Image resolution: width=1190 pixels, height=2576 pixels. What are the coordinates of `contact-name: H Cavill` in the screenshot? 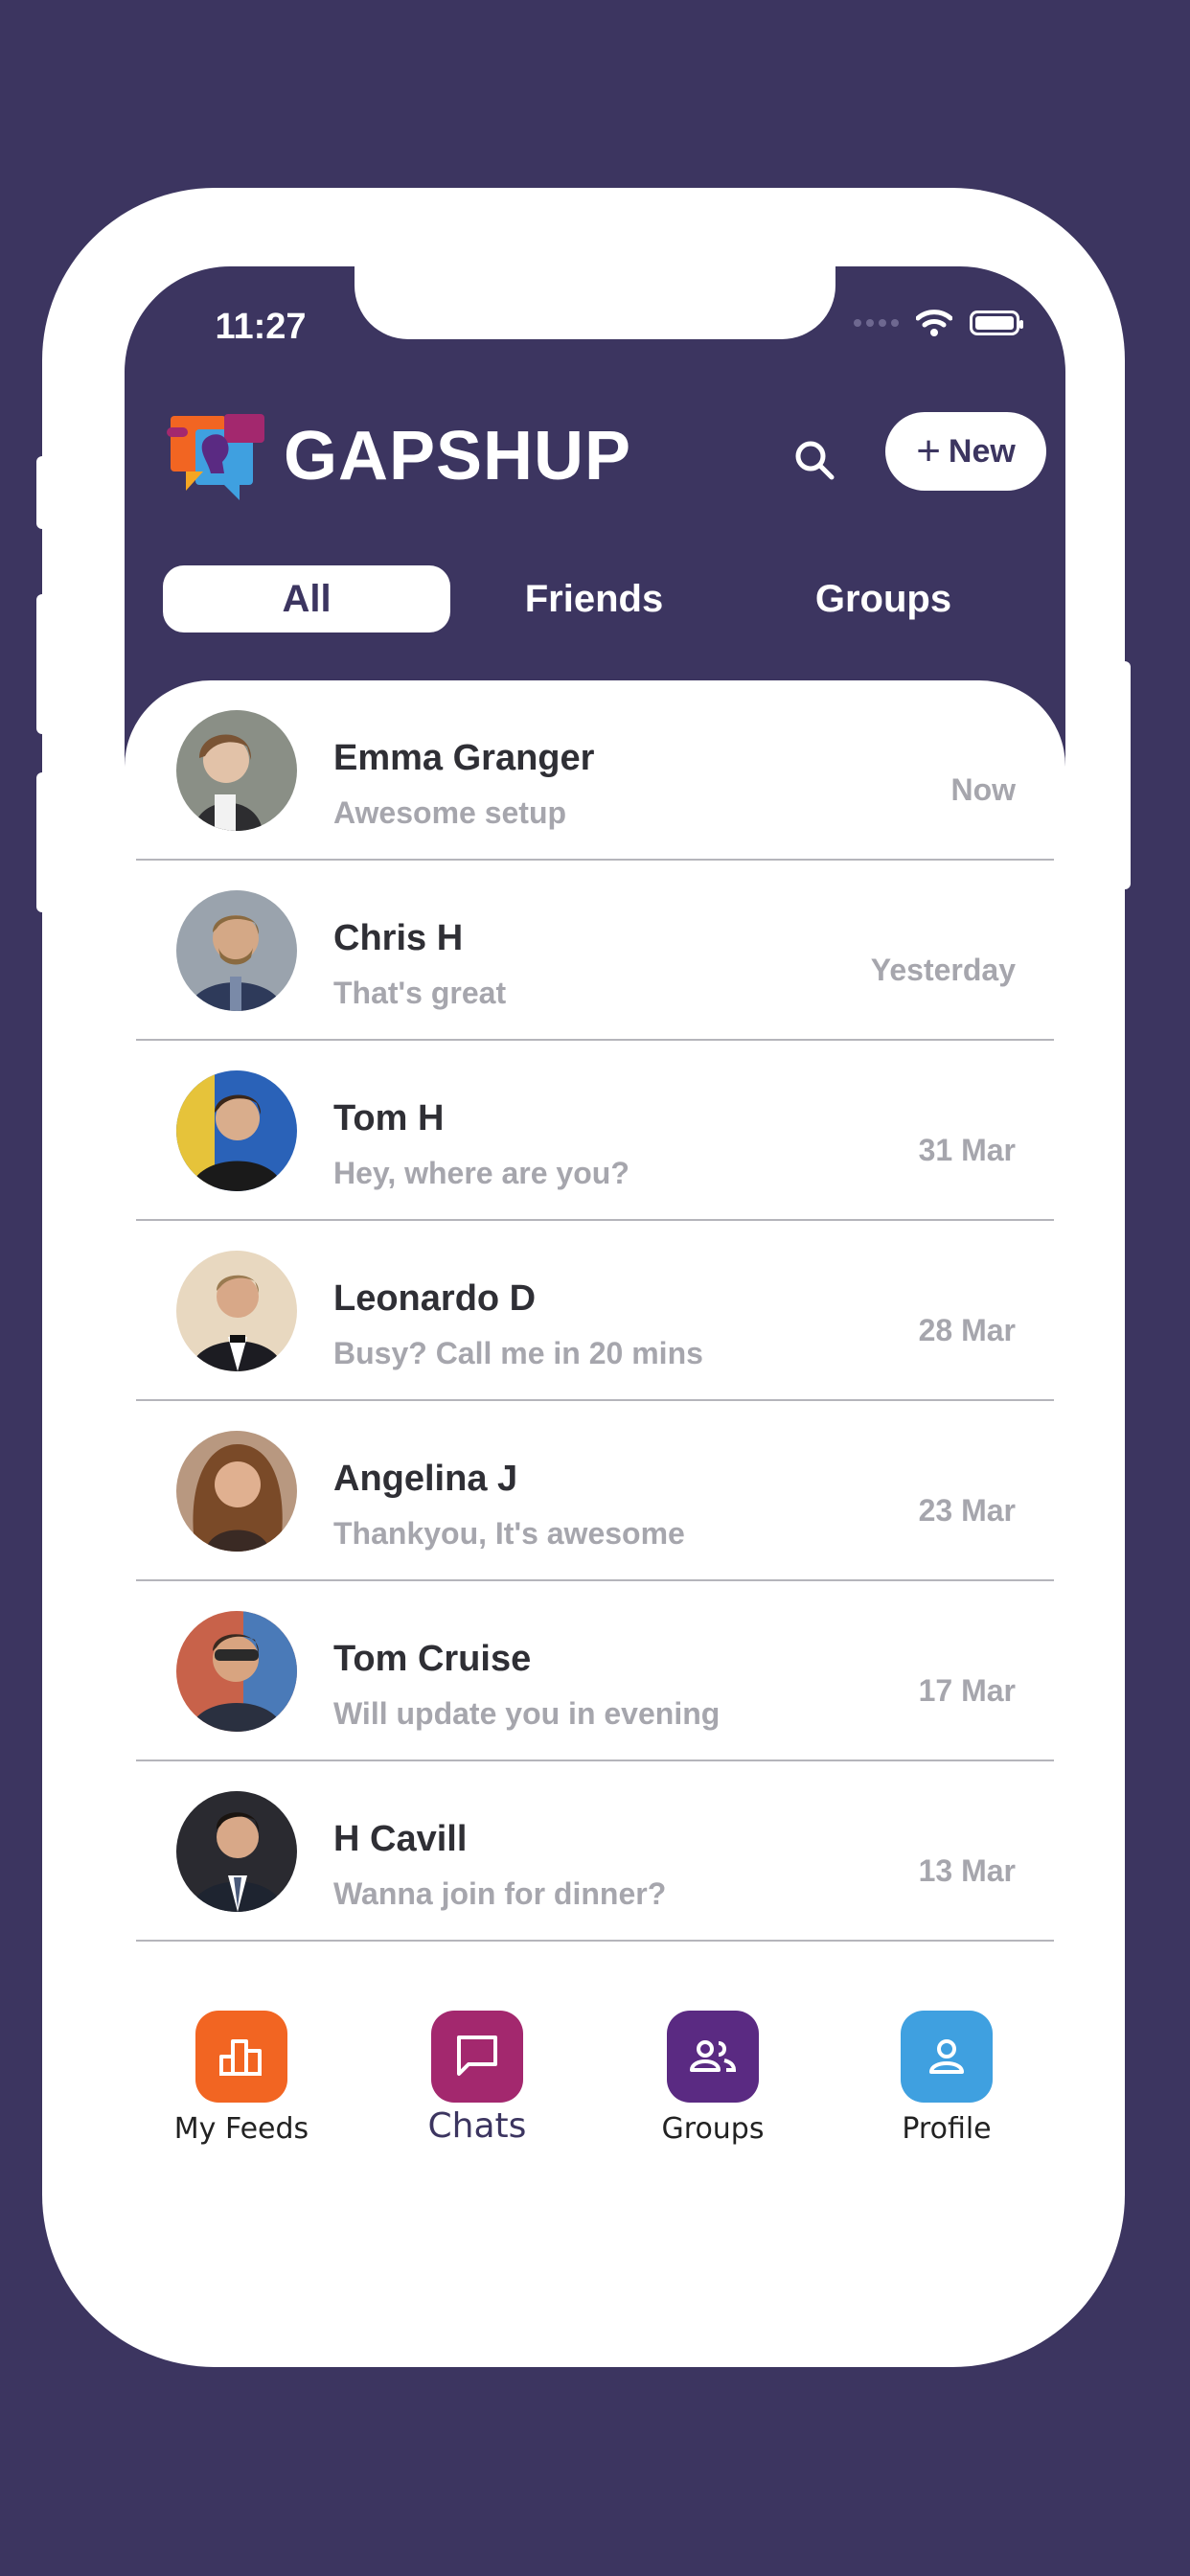 It's located at (401, 1839).